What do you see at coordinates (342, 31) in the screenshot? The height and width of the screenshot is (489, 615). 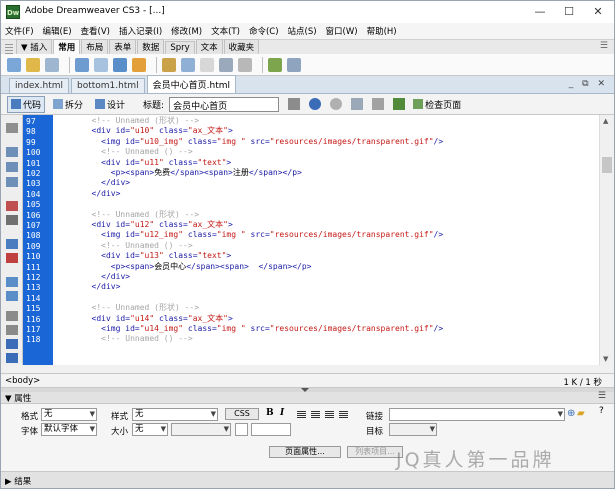 I see `menu-window: 窗口(W)` at bounding box center [342, 31].